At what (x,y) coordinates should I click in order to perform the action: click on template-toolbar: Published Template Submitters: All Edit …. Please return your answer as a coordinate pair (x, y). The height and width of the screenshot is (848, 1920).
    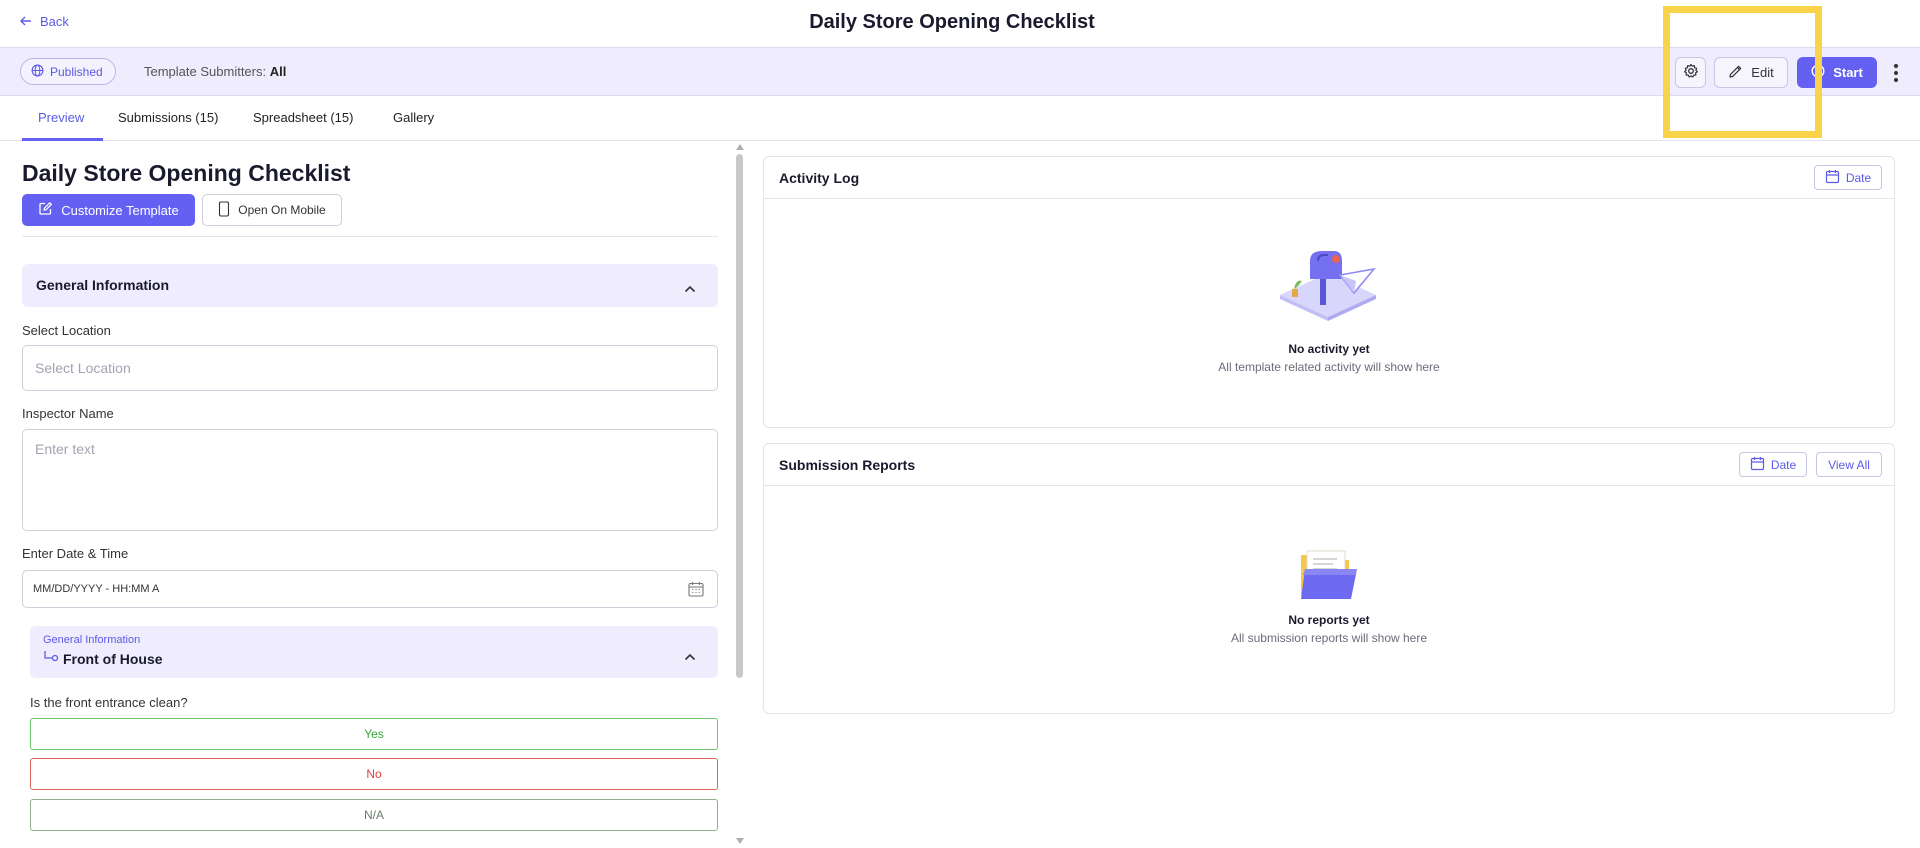
    Looking at the image, I should click on (960, 71).